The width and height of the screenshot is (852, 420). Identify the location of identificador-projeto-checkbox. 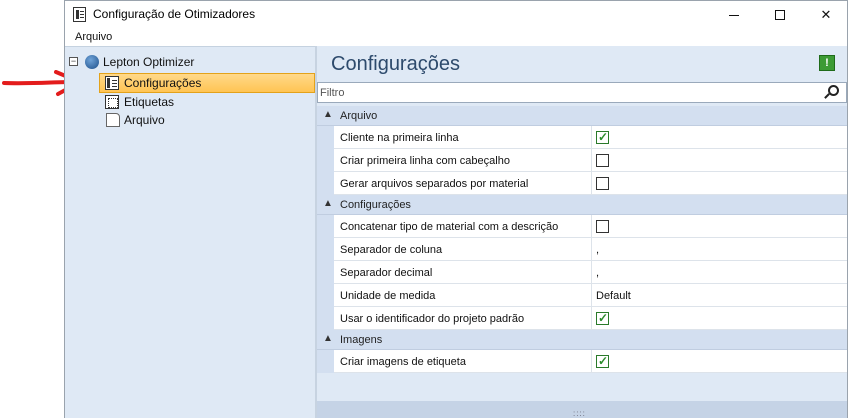
(602, 318).